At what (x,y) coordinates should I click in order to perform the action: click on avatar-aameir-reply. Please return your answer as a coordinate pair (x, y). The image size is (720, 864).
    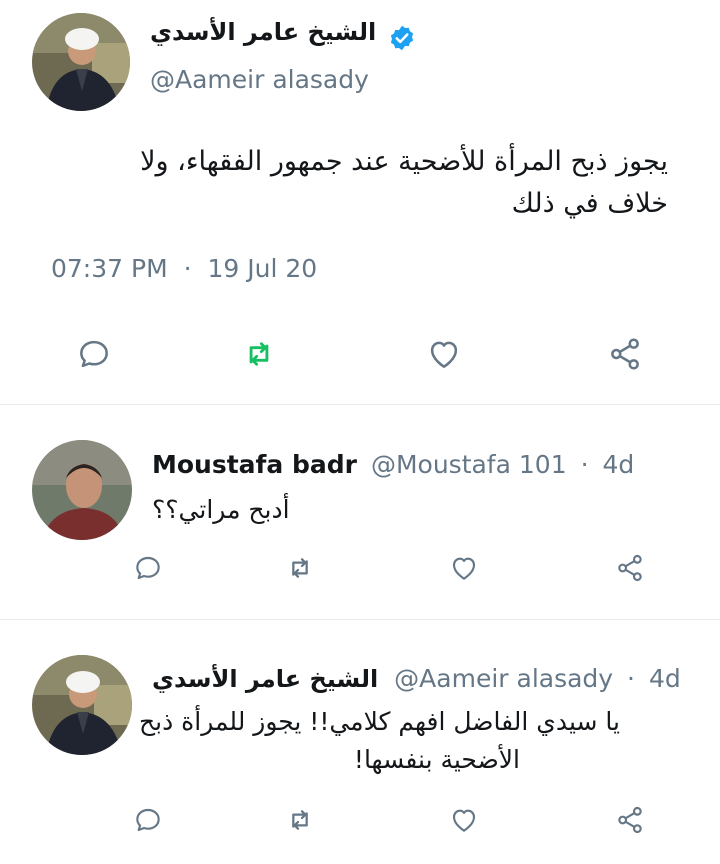
    Looking at the image, I should click on (82, 705).